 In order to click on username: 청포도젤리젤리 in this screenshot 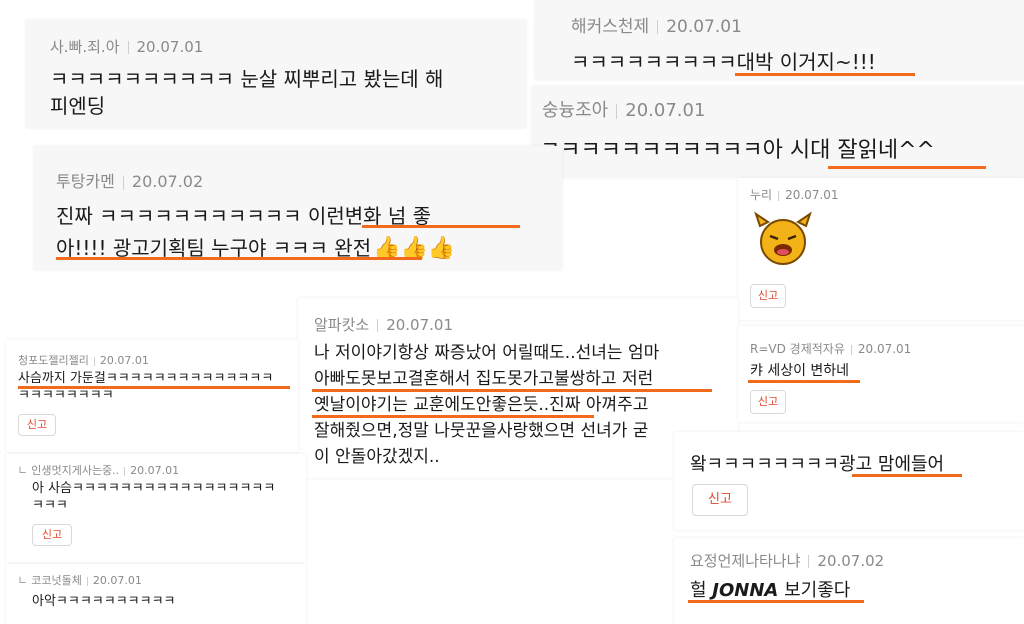, I will do `click(53, 360)`.